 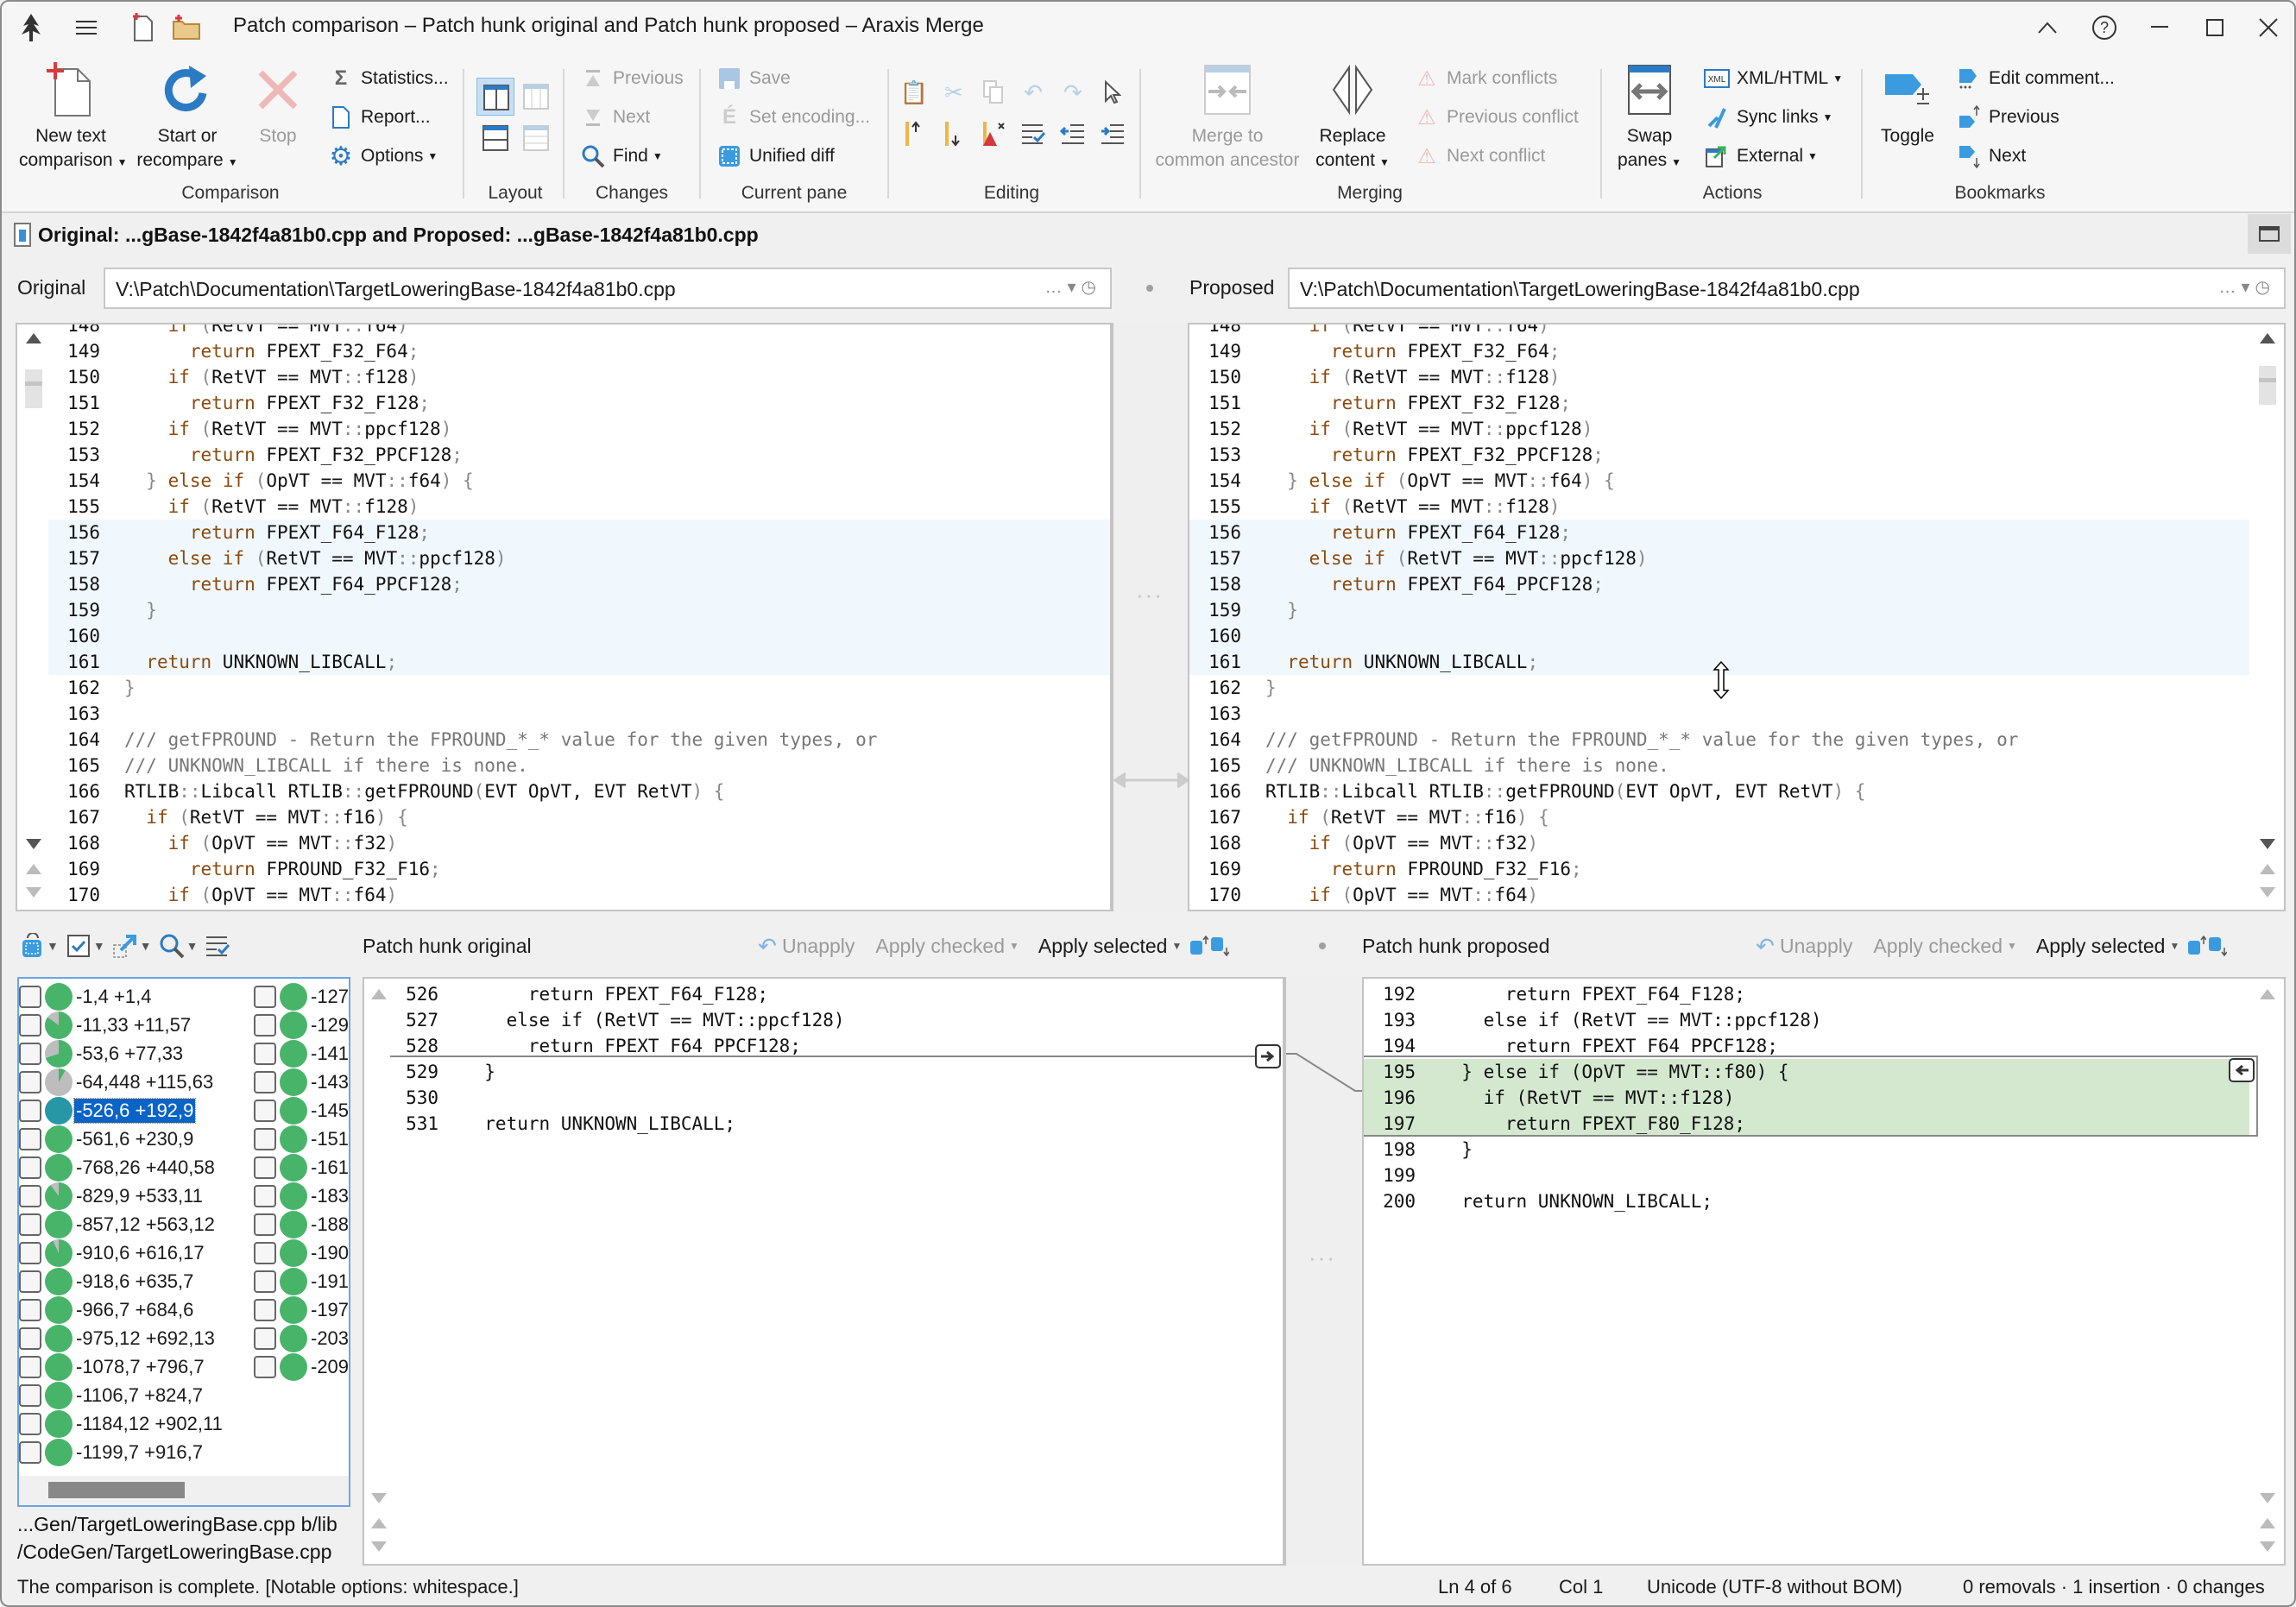 What do you see at coordinates (383, 156) in the screenshot?
I see `options-button: ⚙ Options ▼` at bounding box center [383, 156].